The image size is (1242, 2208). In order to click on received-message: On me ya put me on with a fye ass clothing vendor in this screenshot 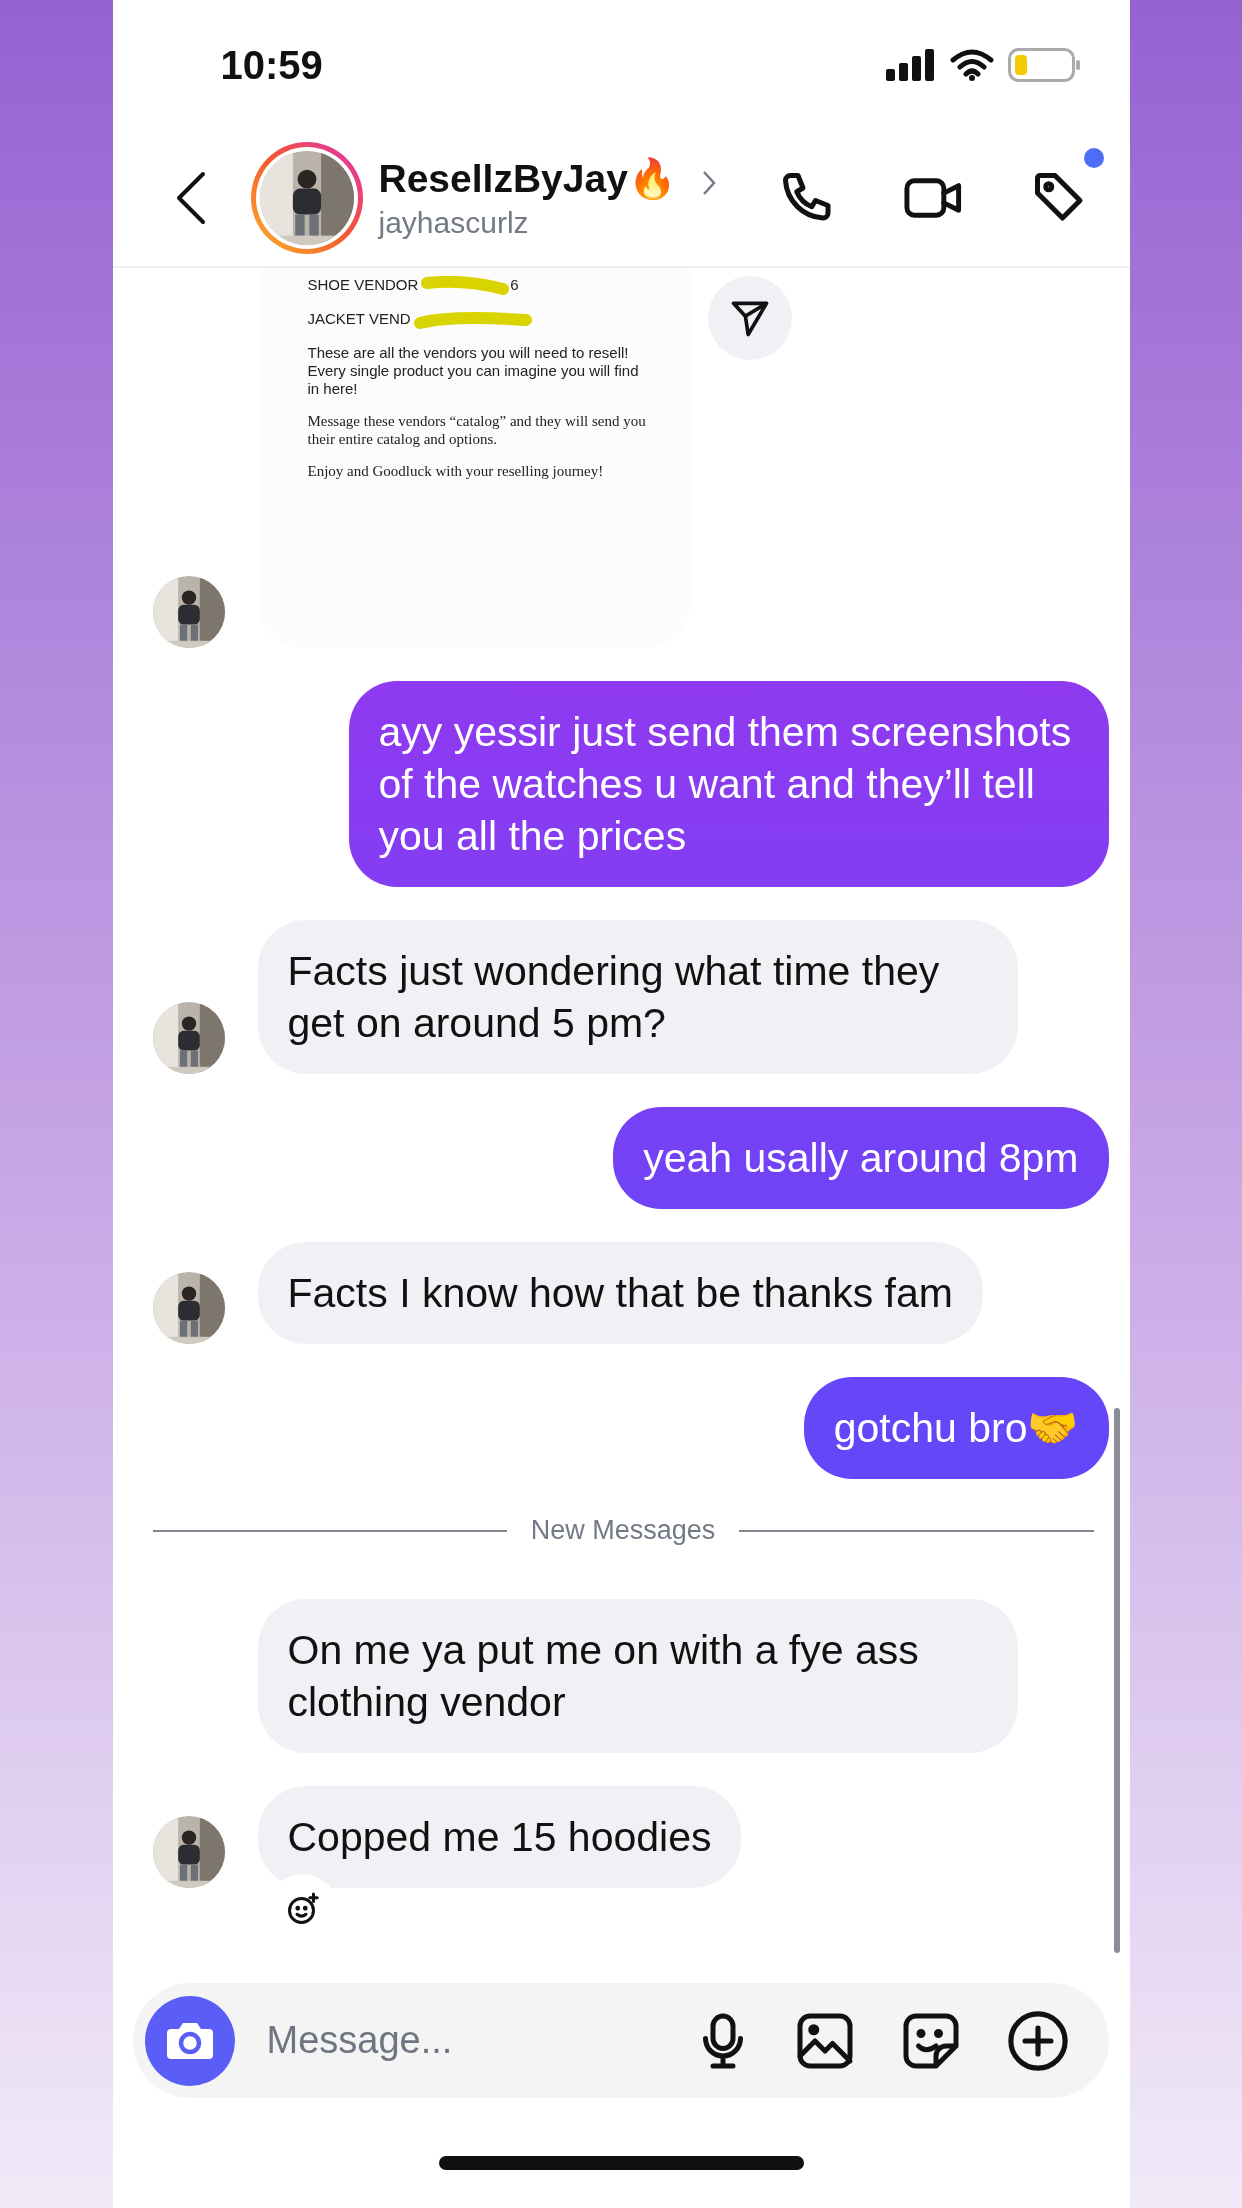, I will do `click(637, 1676)`.